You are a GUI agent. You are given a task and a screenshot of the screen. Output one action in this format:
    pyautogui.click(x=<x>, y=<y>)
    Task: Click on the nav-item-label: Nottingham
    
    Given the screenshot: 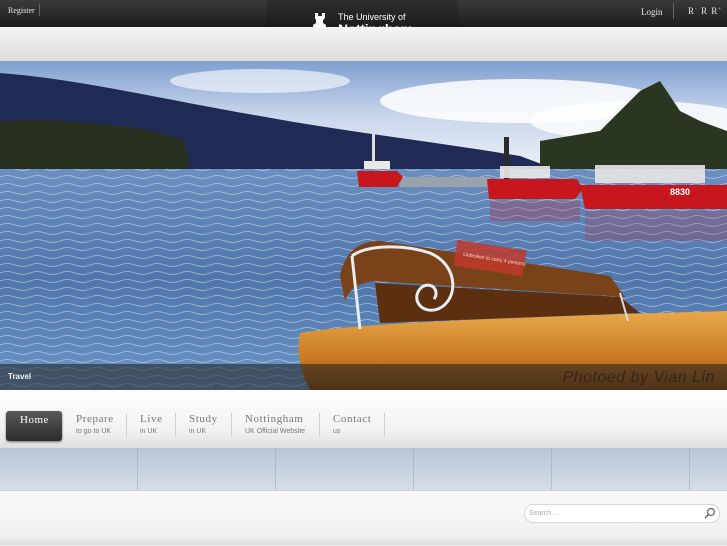 What is the action you would take?
    pyautogui.click(x=274, y=419)
    